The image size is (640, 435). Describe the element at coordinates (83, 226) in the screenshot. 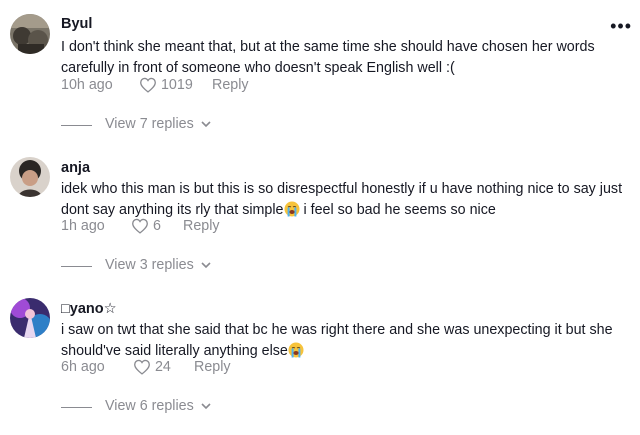

I see `comment-time: 1h ago` at that location.